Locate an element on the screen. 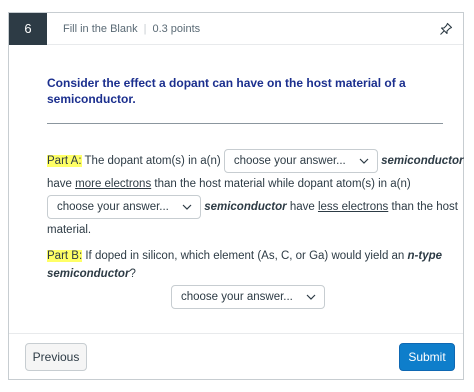 This screenshot has width=474, height=392. divider is located at coordinates (245, 123).